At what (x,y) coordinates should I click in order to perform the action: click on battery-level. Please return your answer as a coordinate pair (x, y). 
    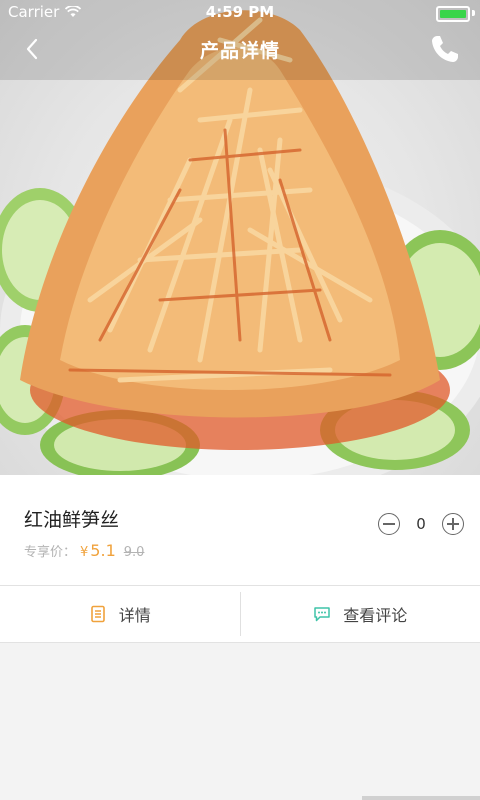
    Looking at the image, I should click on (453, 14).